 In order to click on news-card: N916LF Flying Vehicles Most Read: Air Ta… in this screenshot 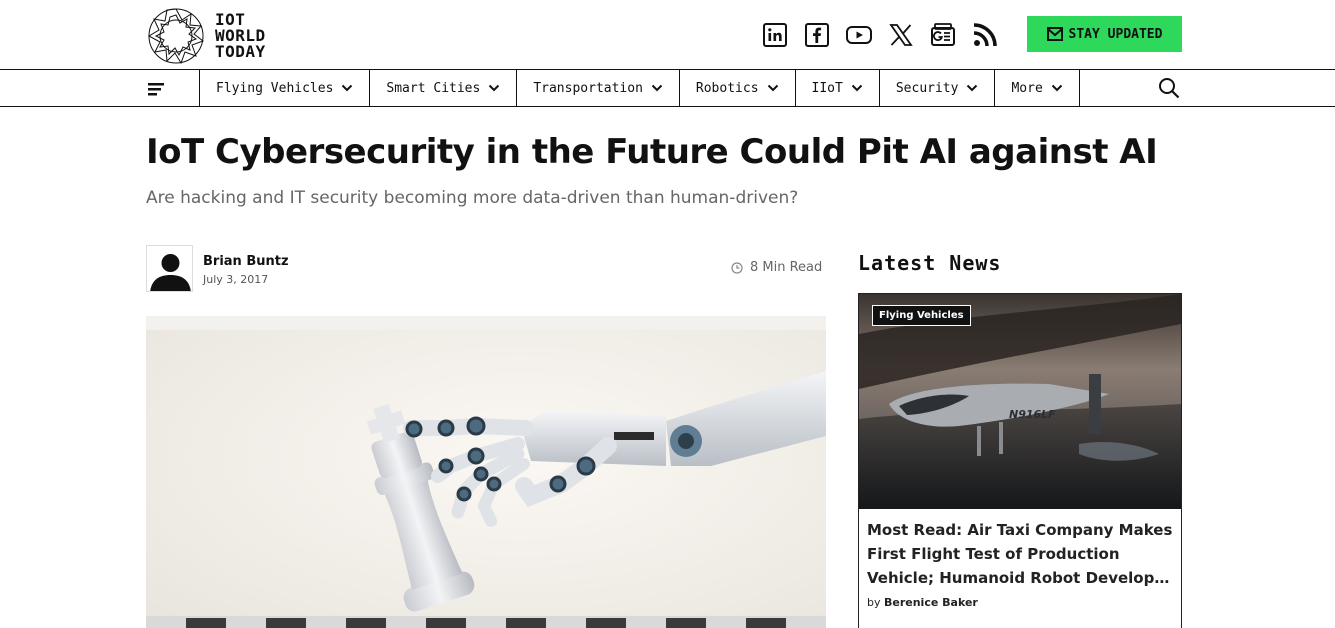, I will do `click(1020, 460)`.